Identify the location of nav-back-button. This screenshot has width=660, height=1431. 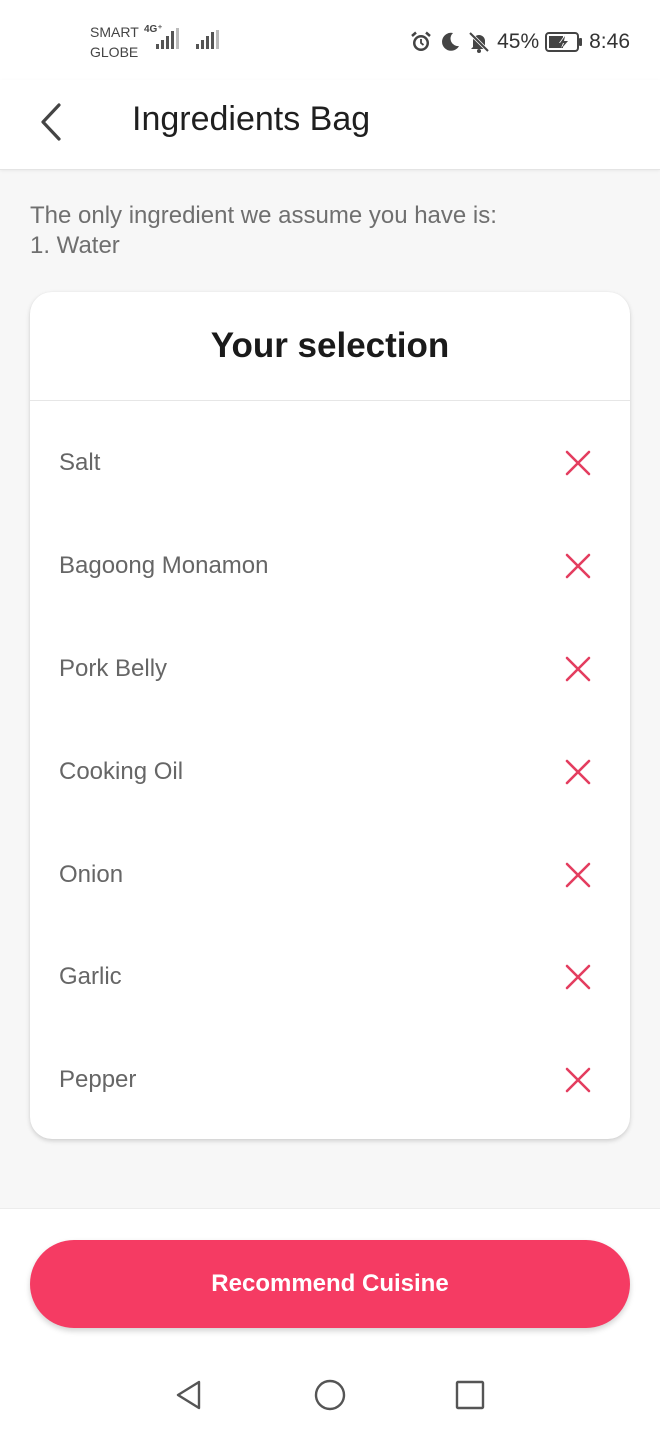
(189, 1395).